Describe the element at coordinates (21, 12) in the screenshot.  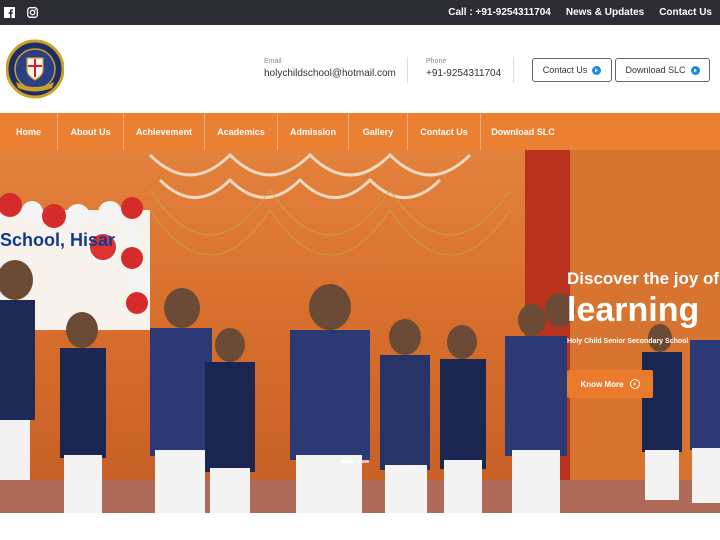
I see `social-links` at that location.